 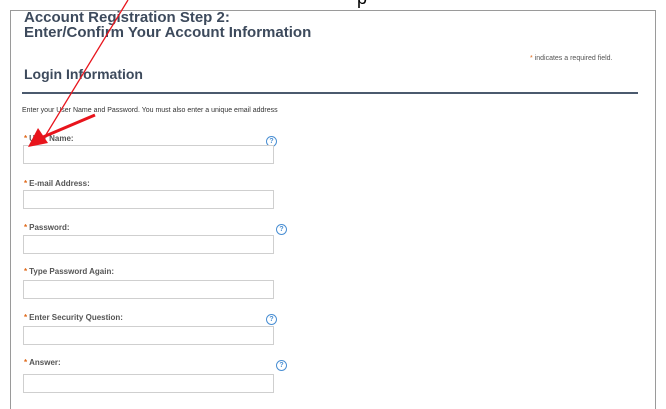 I want to click on required-note-text: indicates a required field., so click(x=572, y=58).